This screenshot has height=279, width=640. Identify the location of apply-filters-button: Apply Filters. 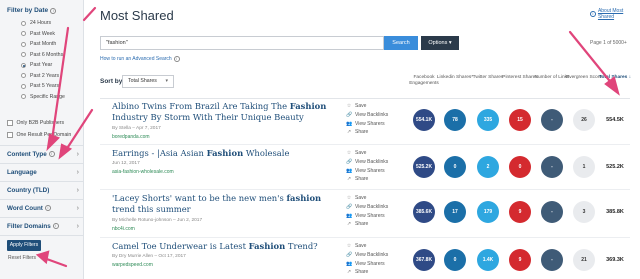
(24, 245).